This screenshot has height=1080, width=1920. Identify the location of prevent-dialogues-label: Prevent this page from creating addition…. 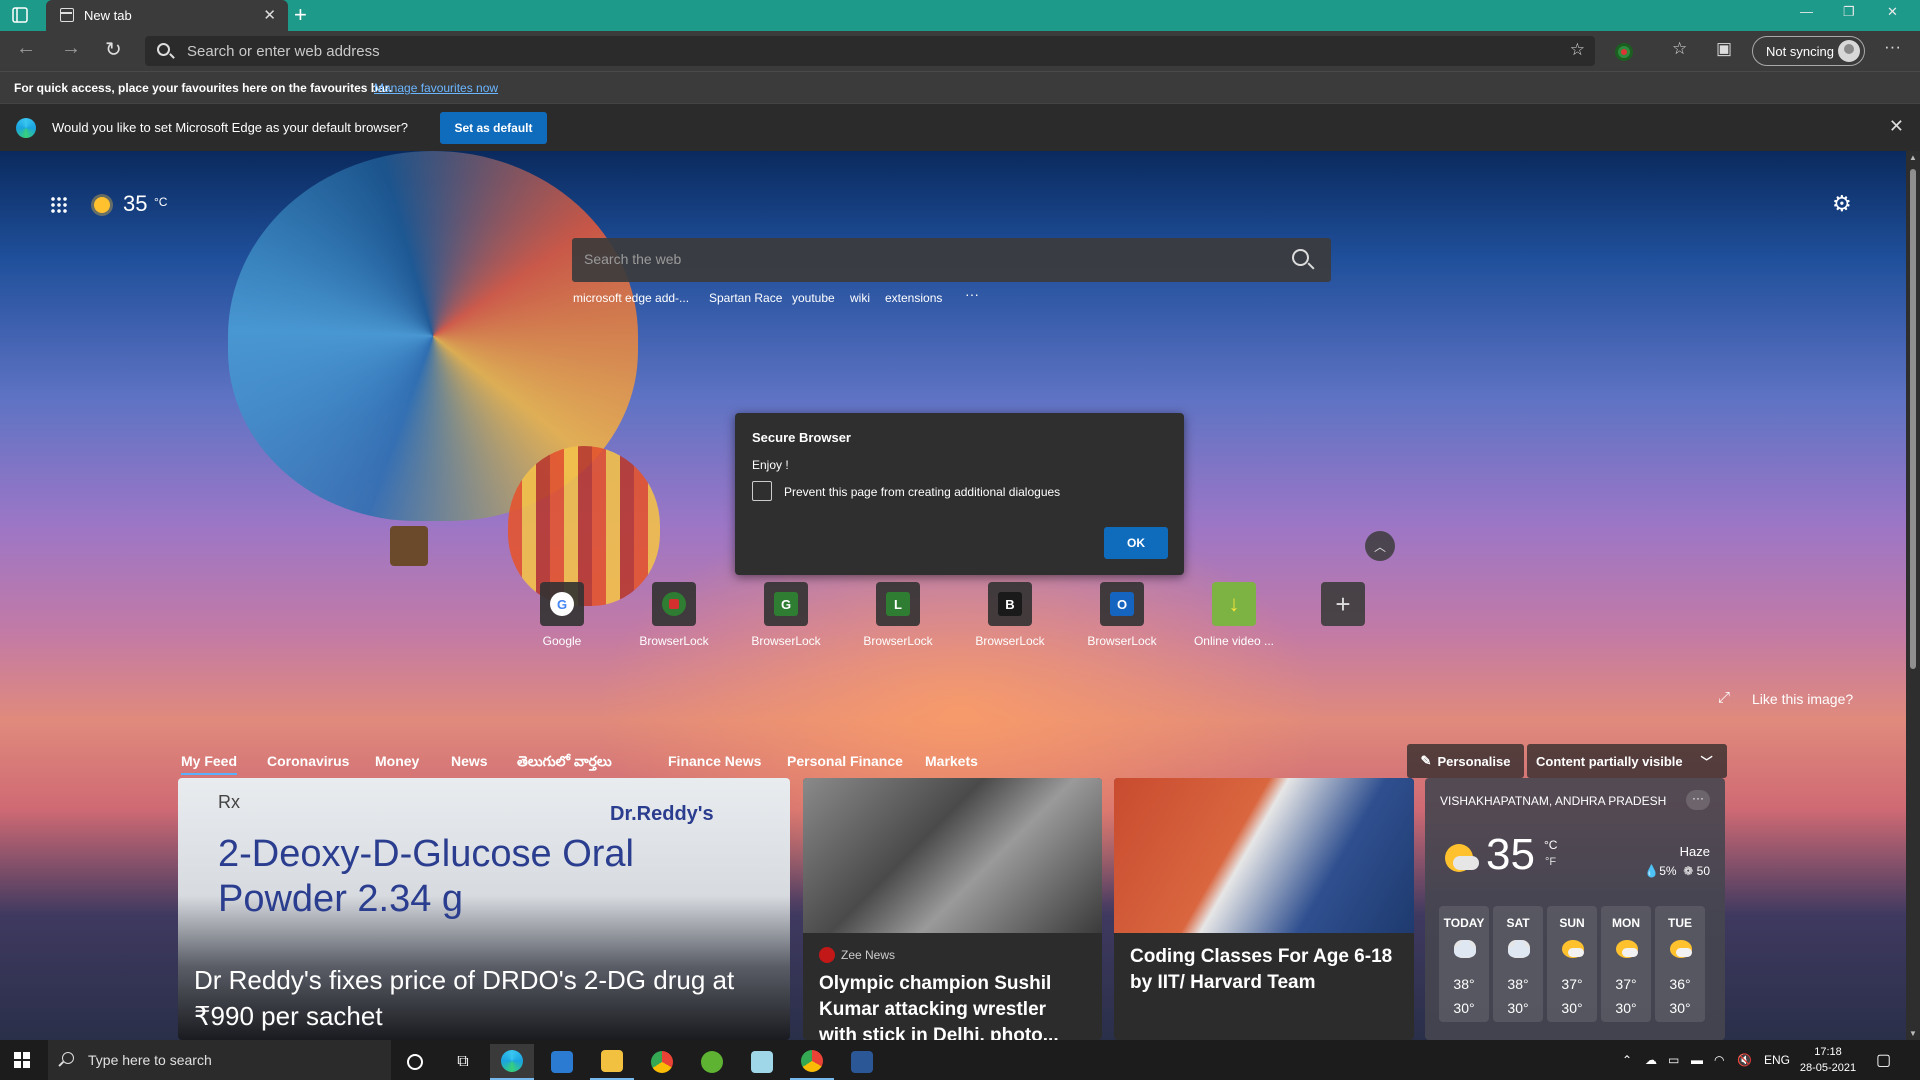
(922, 492).